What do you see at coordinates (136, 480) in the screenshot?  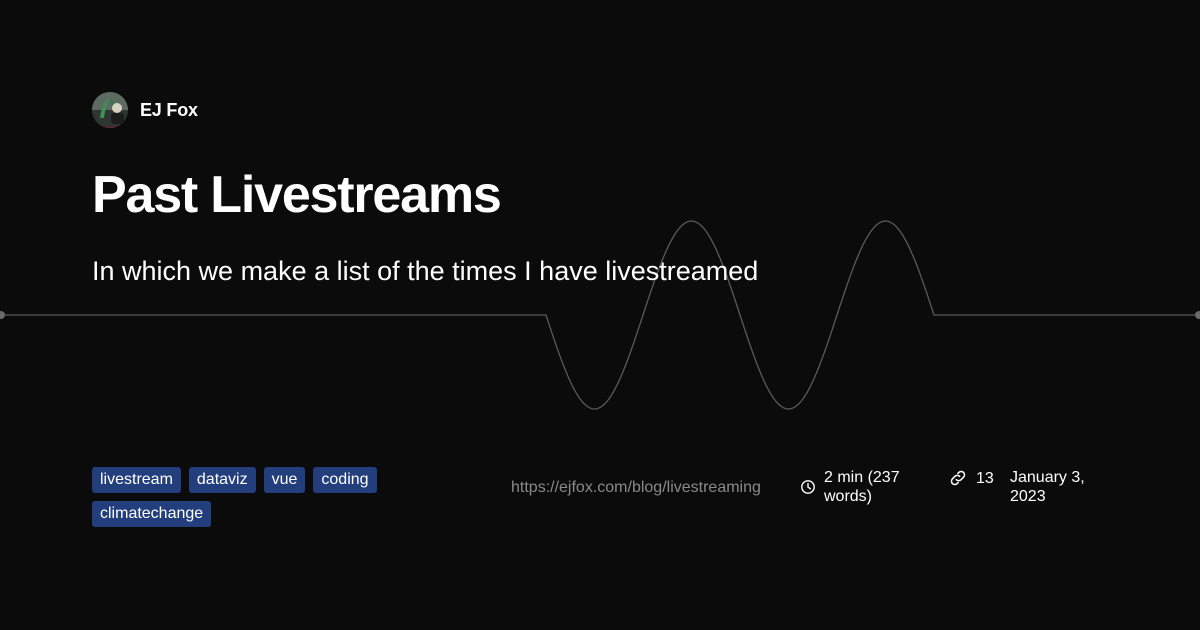 I see `tag-livestream: livestream` at bounding box center [136, 480].